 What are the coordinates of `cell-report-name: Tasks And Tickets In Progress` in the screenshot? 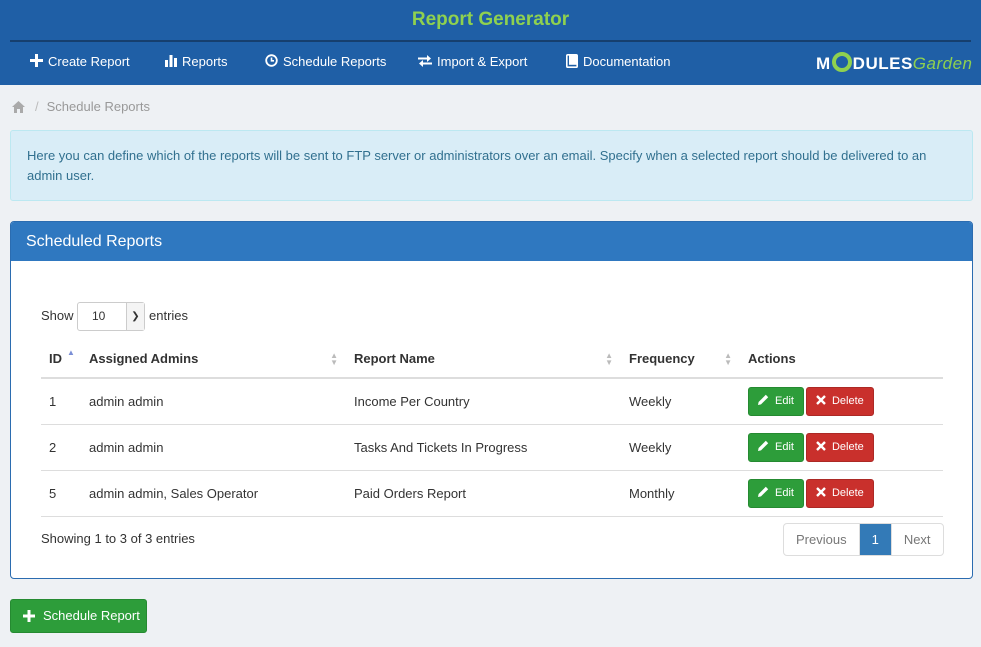 It's located at (483, 447).